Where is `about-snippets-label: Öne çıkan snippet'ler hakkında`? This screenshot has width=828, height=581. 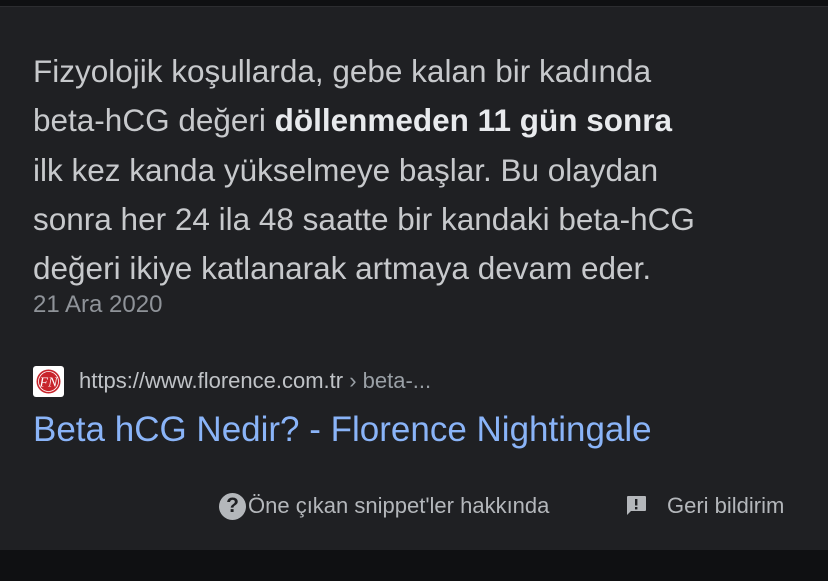
about-snippets-label: Öne çıkan snippet'ler hakkında is located at coordinates (399, 505).